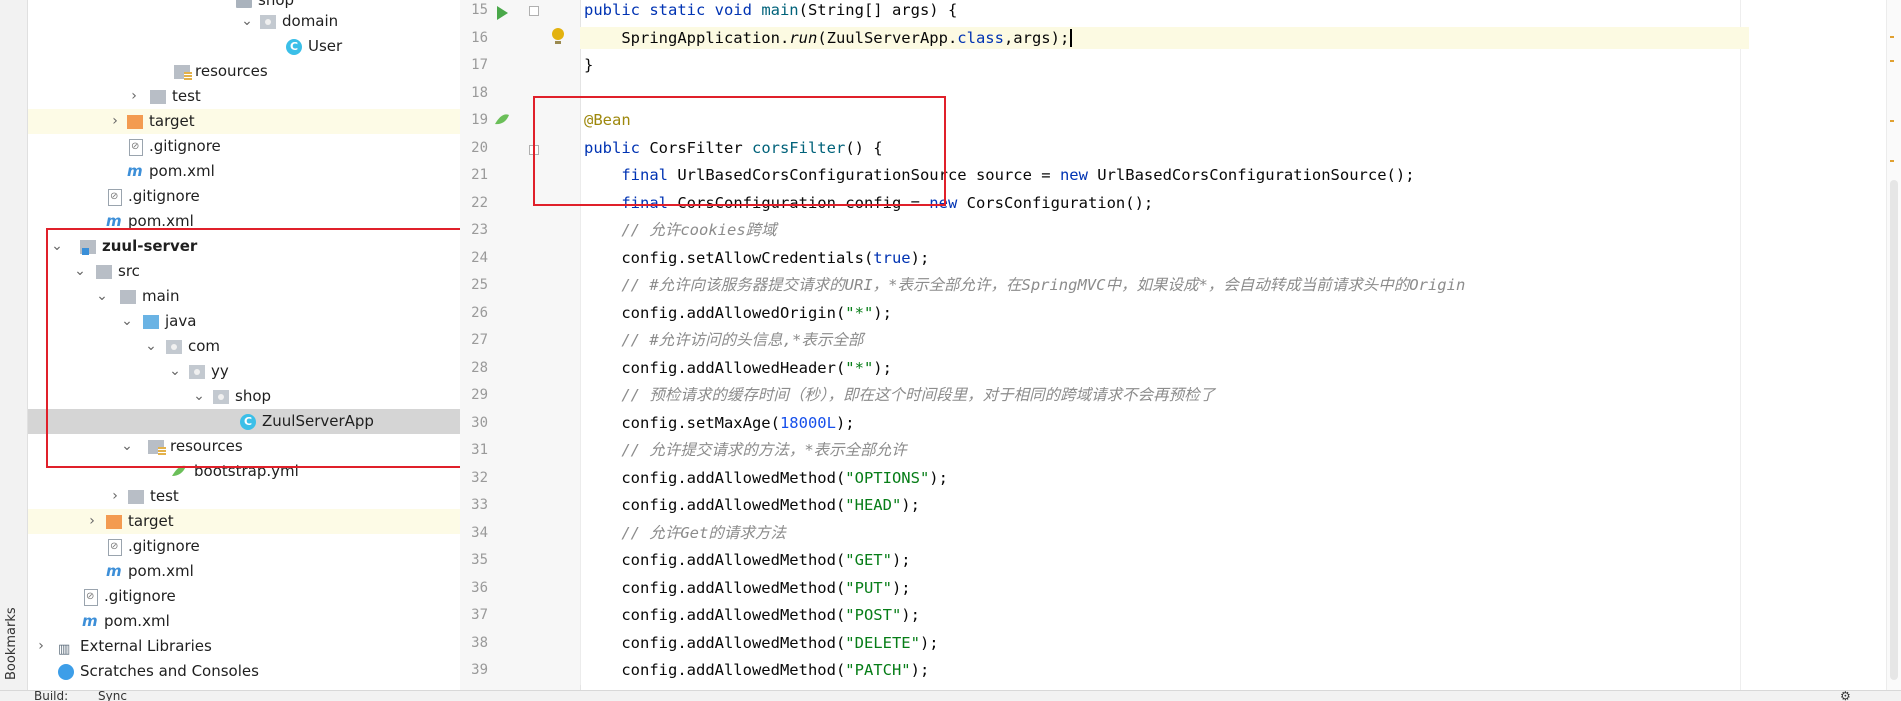 This screenshot has height=701, width=1901. What do you see at coordinates (479, 65) in the screenshot?
I see `line-number: 17` at bounding box center [479, 65].